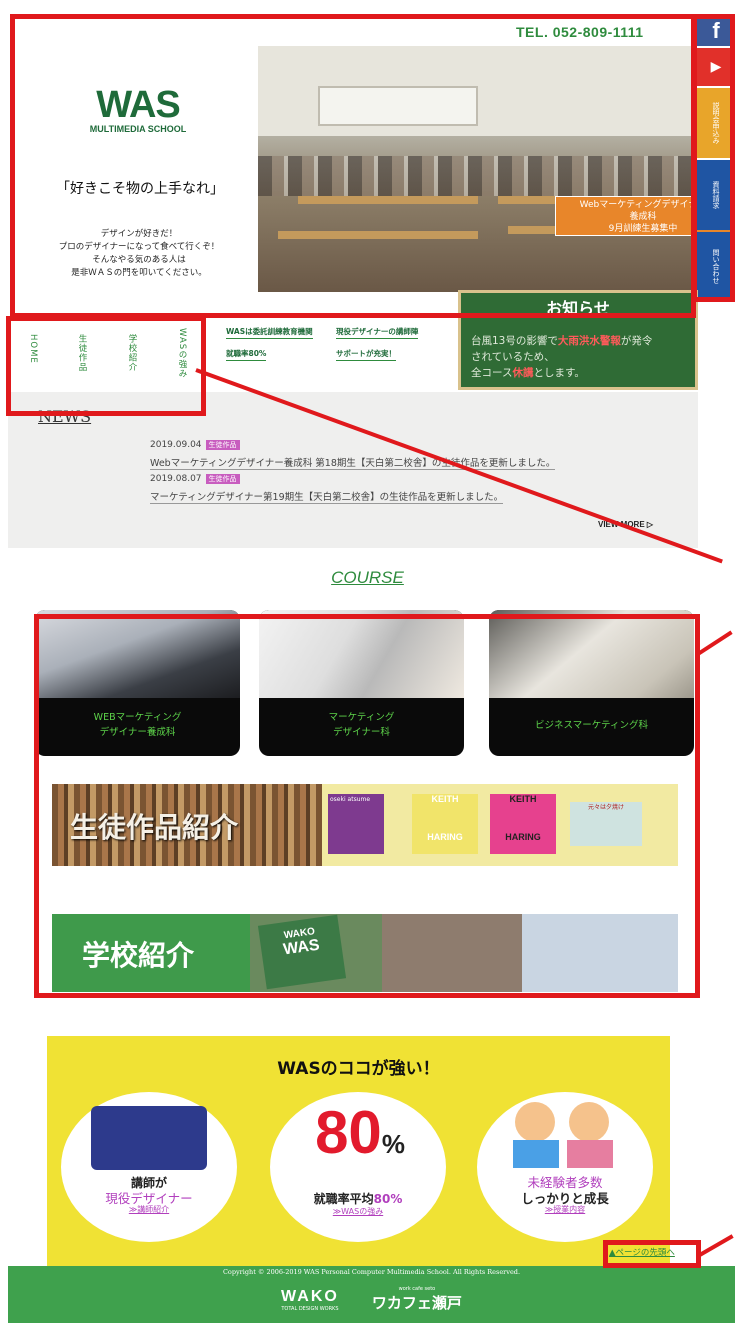  I want to click on wakafe-logo: work cafe seto ワカフェ瀬戸, so click(417, 1299).